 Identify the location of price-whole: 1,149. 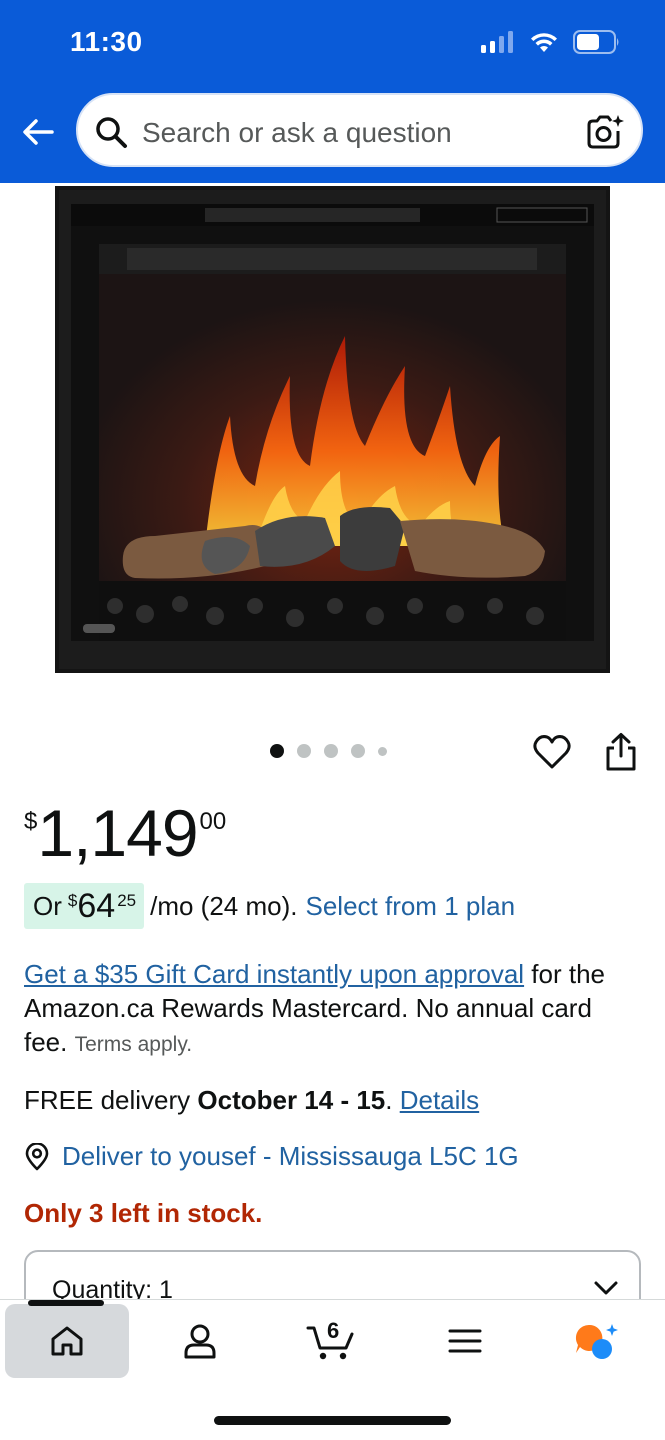
(117, 833).